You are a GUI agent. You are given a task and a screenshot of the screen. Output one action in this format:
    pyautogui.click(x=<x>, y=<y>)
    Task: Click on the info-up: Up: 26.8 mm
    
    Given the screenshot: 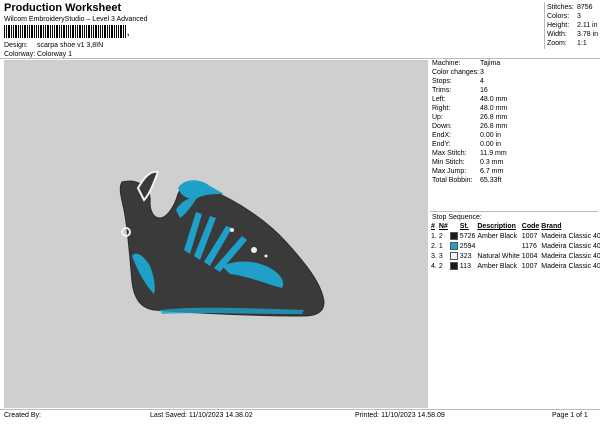 What is the action you would take?
    pyautogui.click(x=470, y=117)
    